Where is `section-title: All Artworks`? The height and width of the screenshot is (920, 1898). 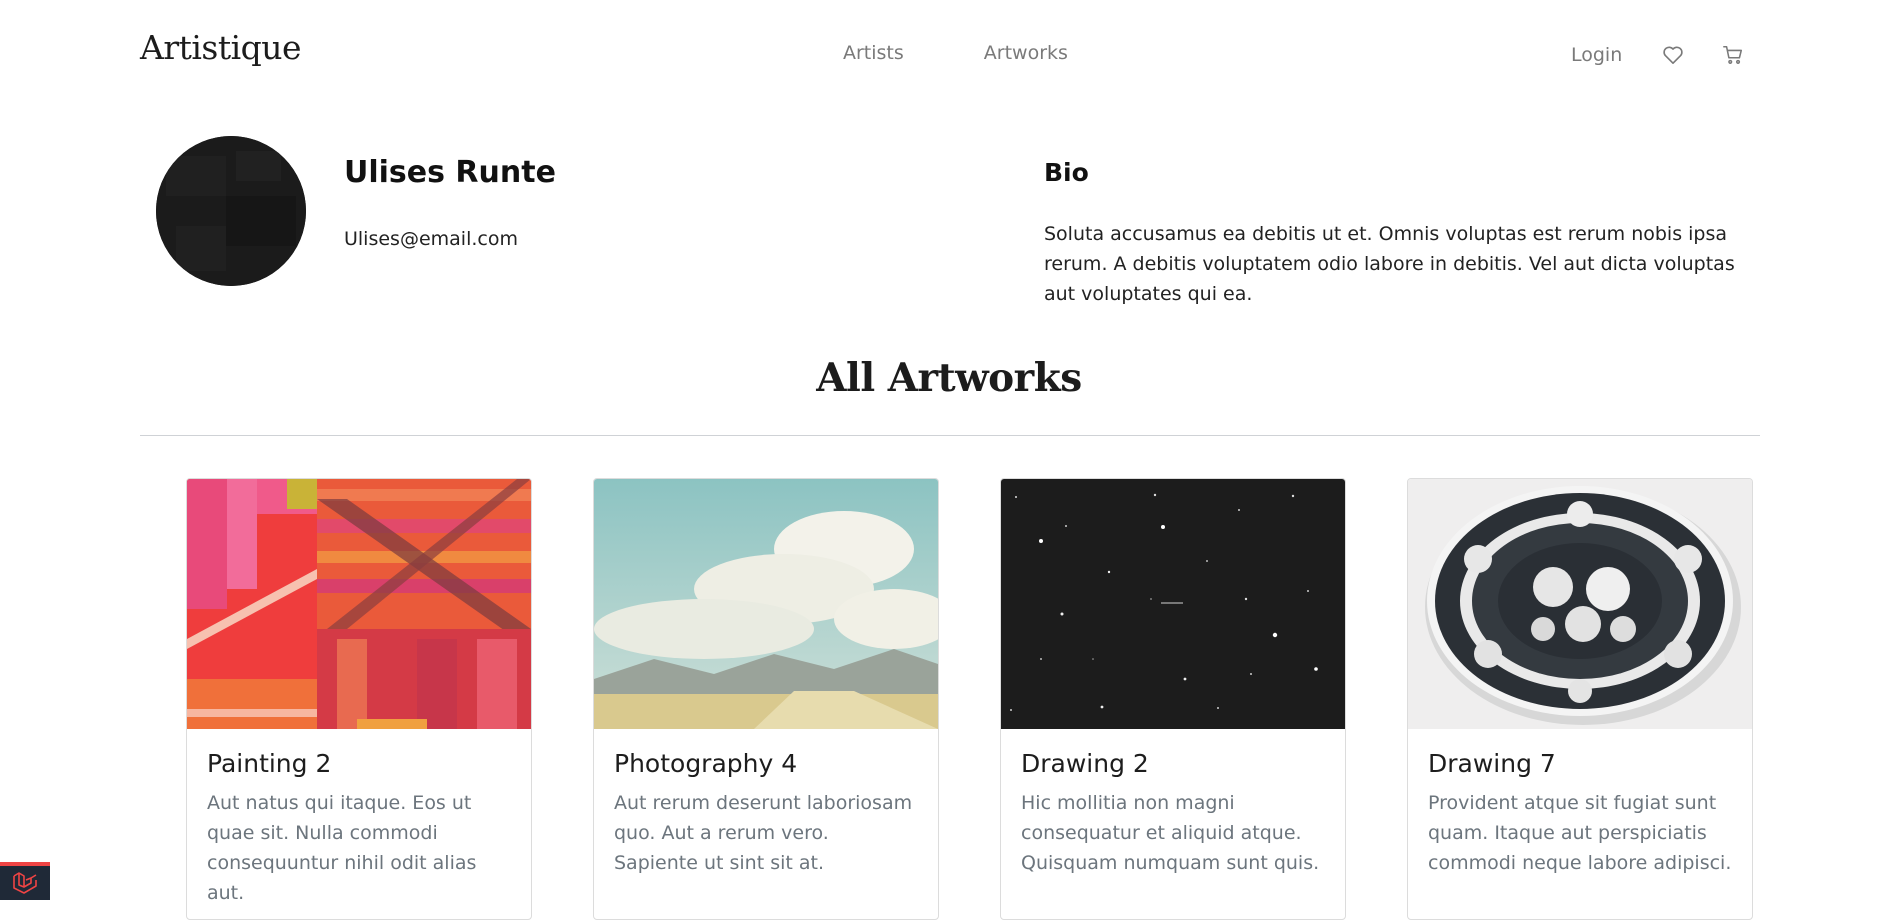
section-title: All Artworks is located at coordinates (949, 378).